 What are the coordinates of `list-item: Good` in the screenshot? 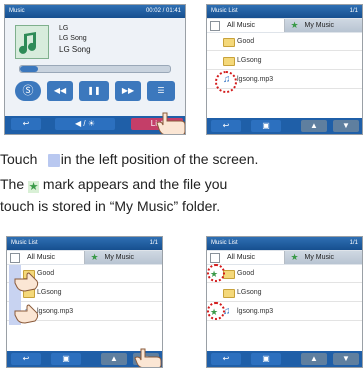 It's located at (284, 42).